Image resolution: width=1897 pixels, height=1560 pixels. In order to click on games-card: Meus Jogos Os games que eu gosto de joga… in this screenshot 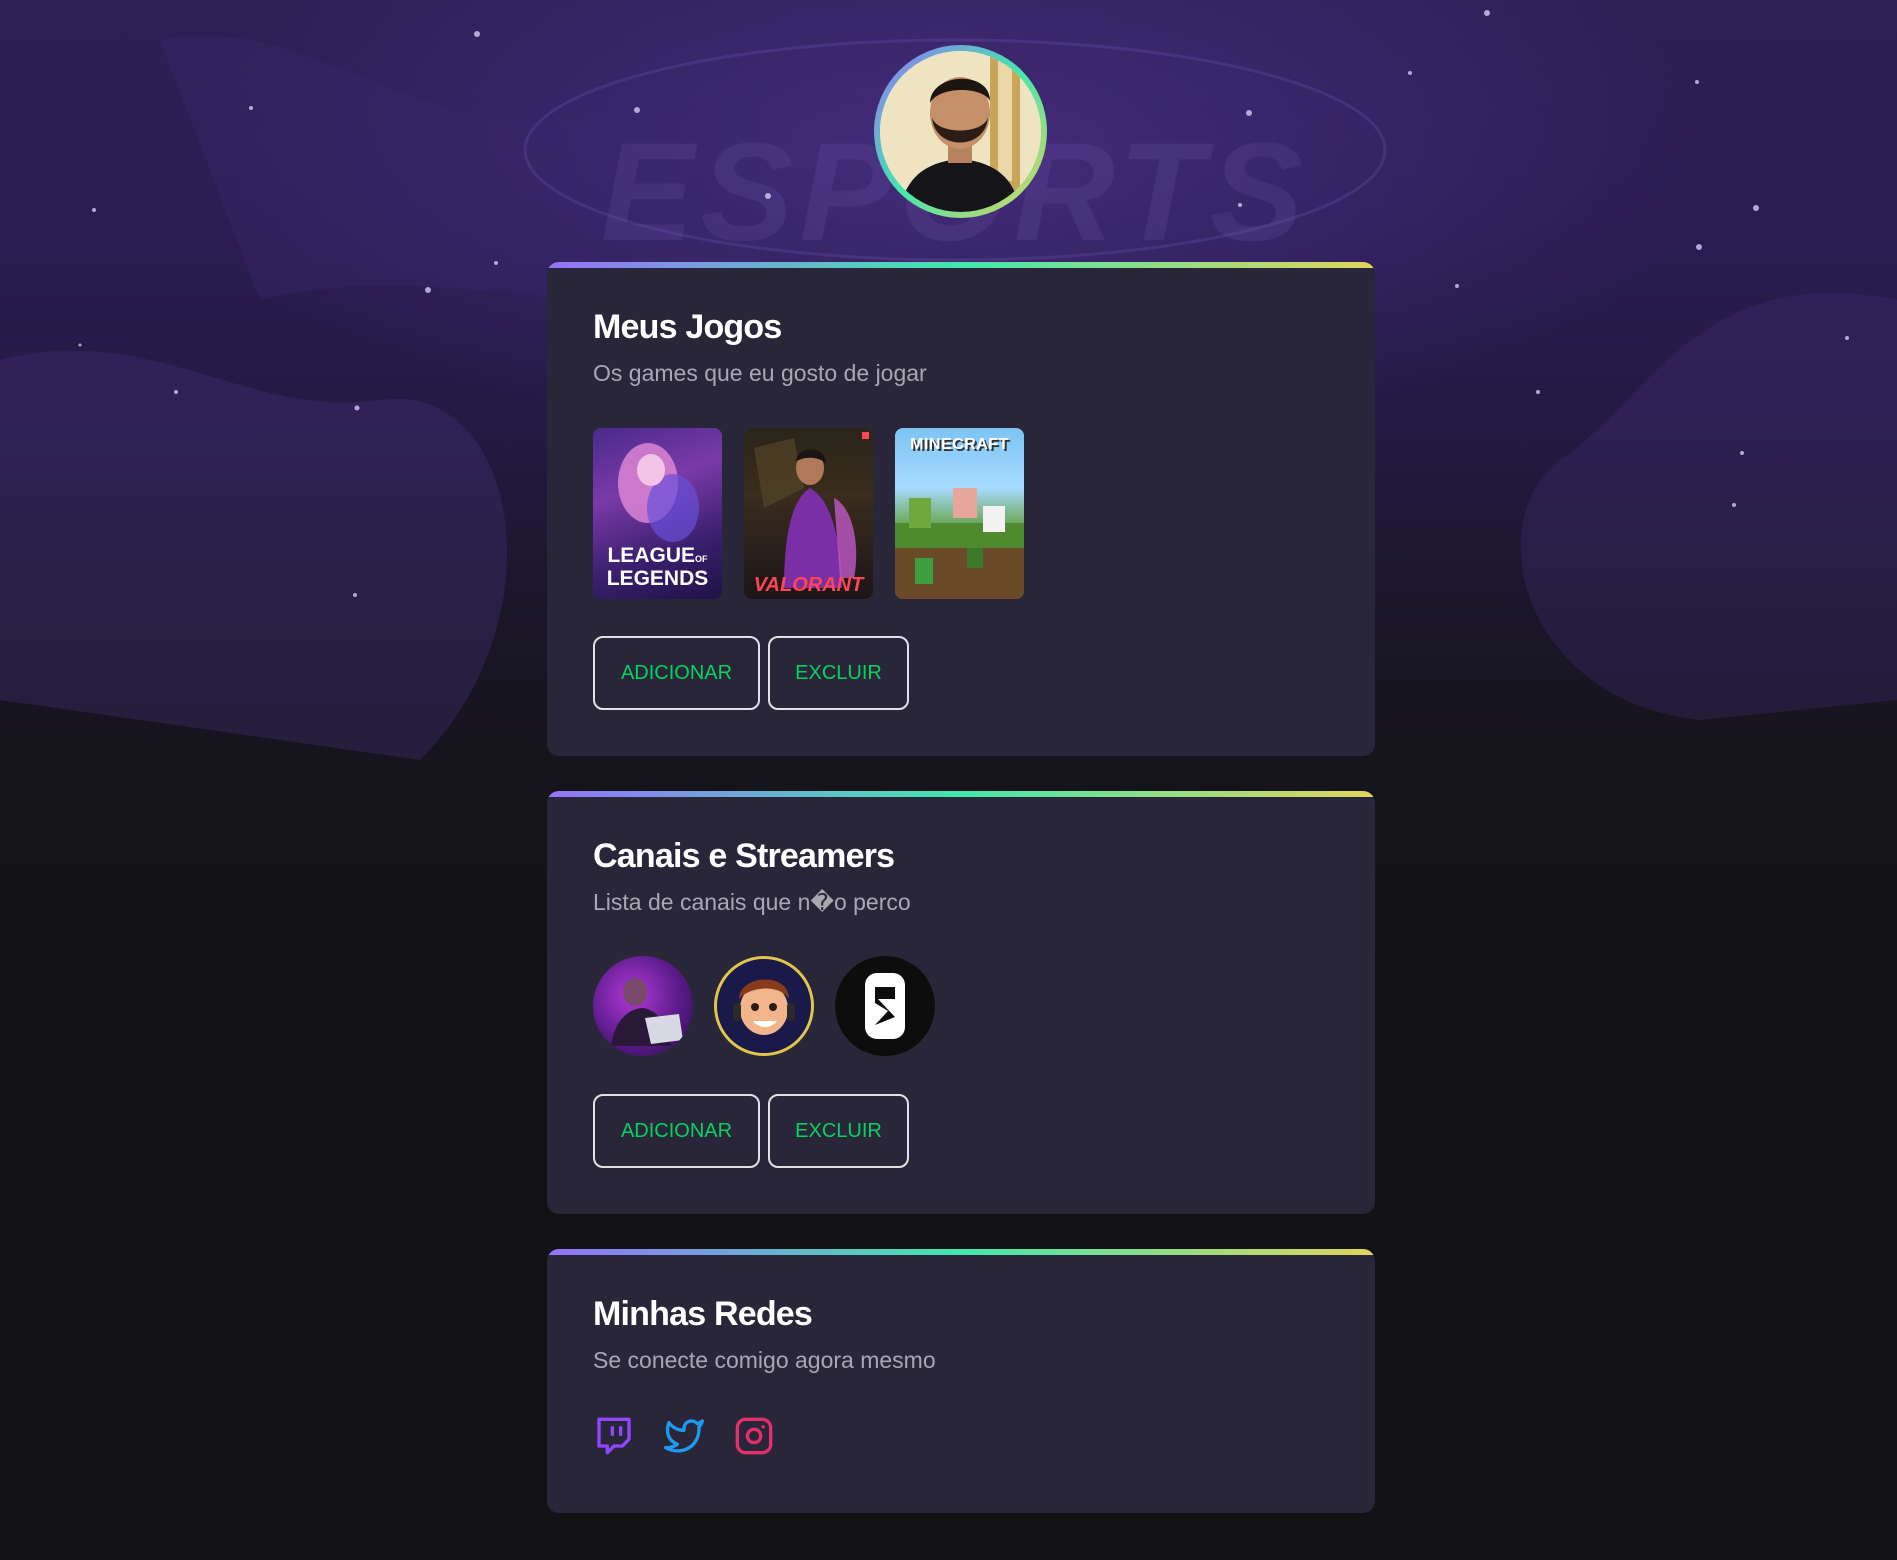, I will do `click(961, 509)`.